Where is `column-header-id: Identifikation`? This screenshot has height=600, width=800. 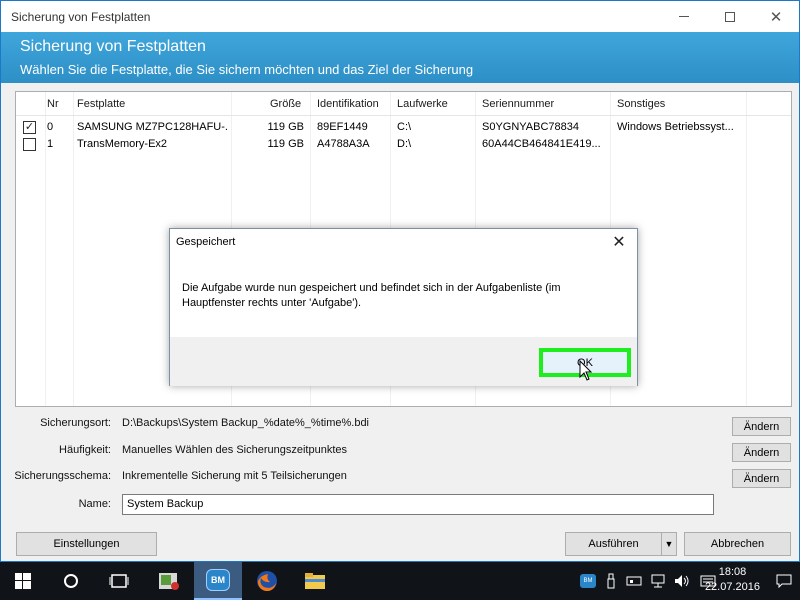
column-header-id: Identifikation is located at coordinates (348, 104).